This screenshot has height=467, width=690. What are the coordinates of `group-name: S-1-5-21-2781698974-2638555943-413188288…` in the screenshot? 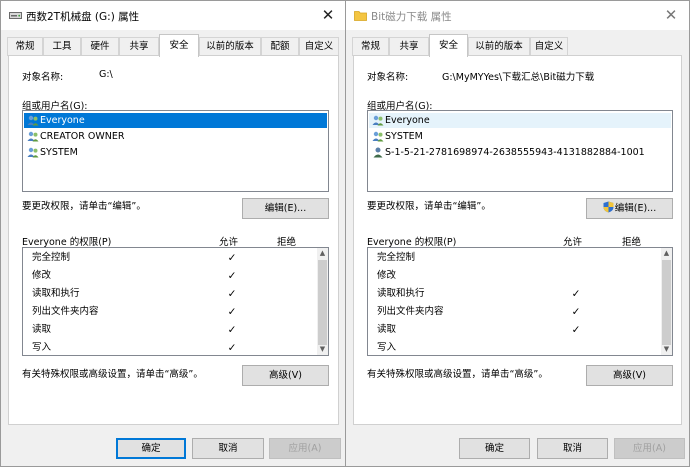 It's located at (515, 152).